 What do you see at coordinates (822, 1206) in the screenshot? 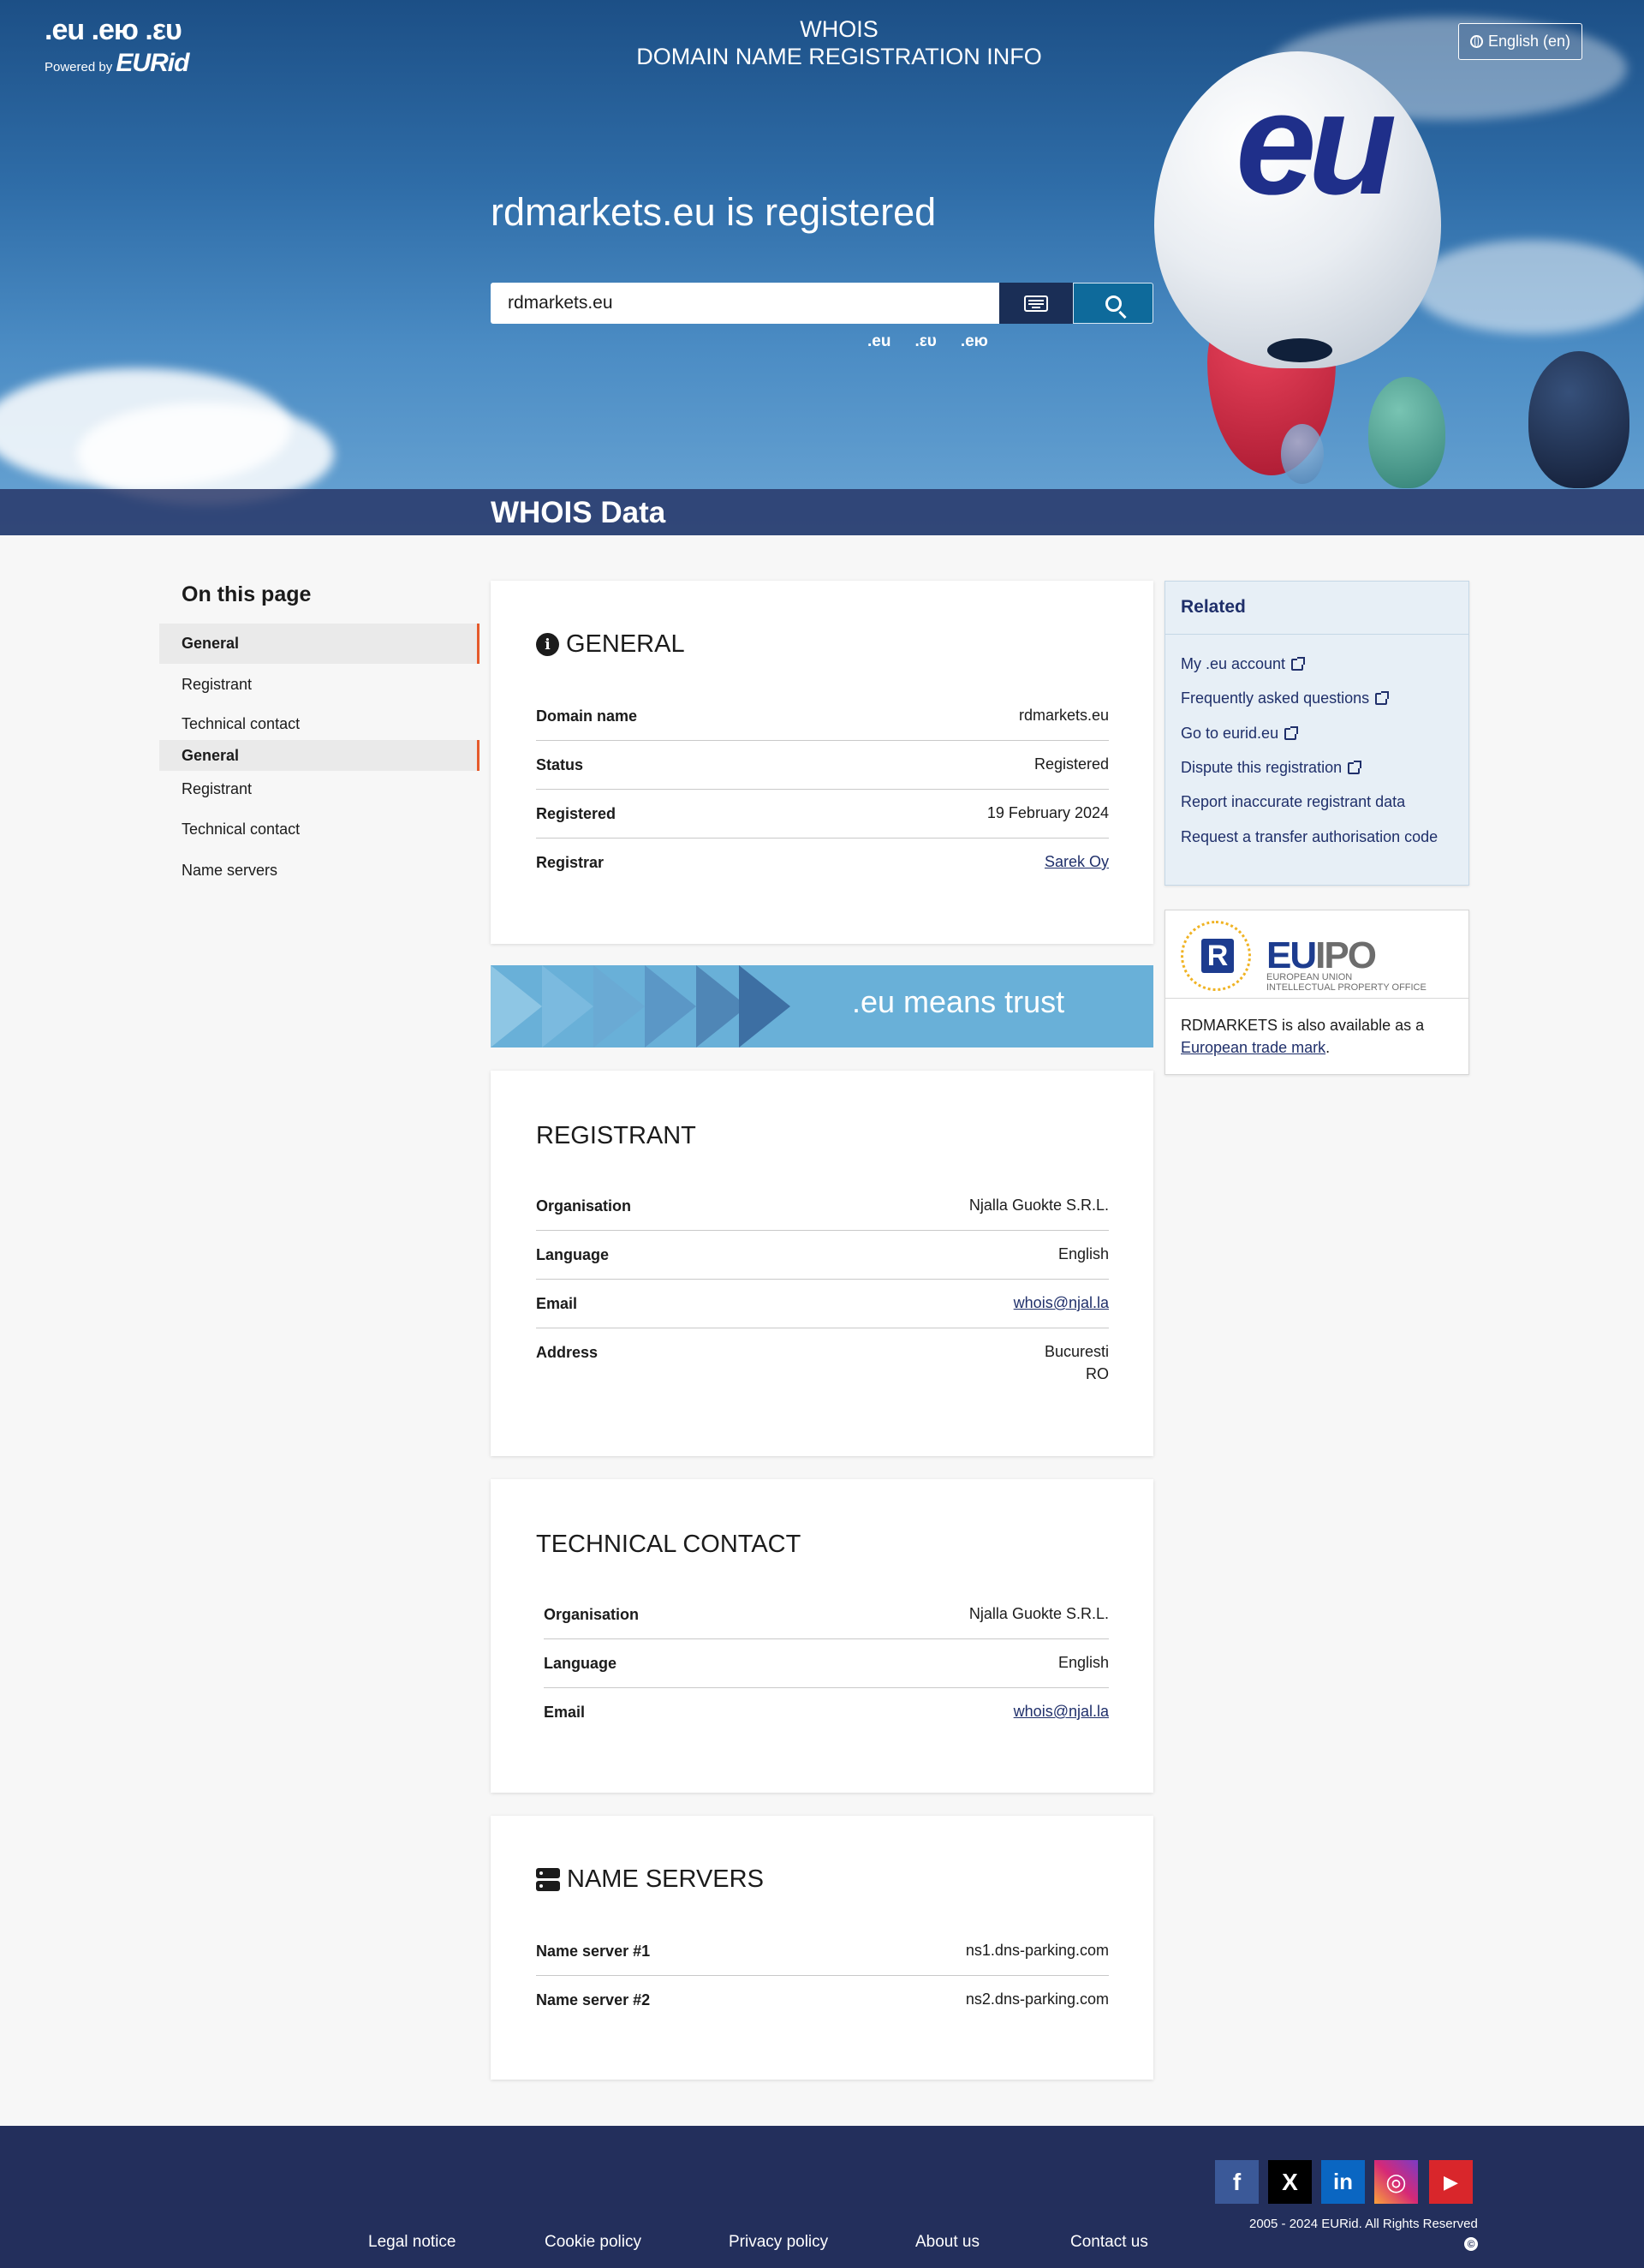
I see `registrant-row-organisation: Organisation Njalla Guokte S.R.L.` at bounding box center [822, 1206].